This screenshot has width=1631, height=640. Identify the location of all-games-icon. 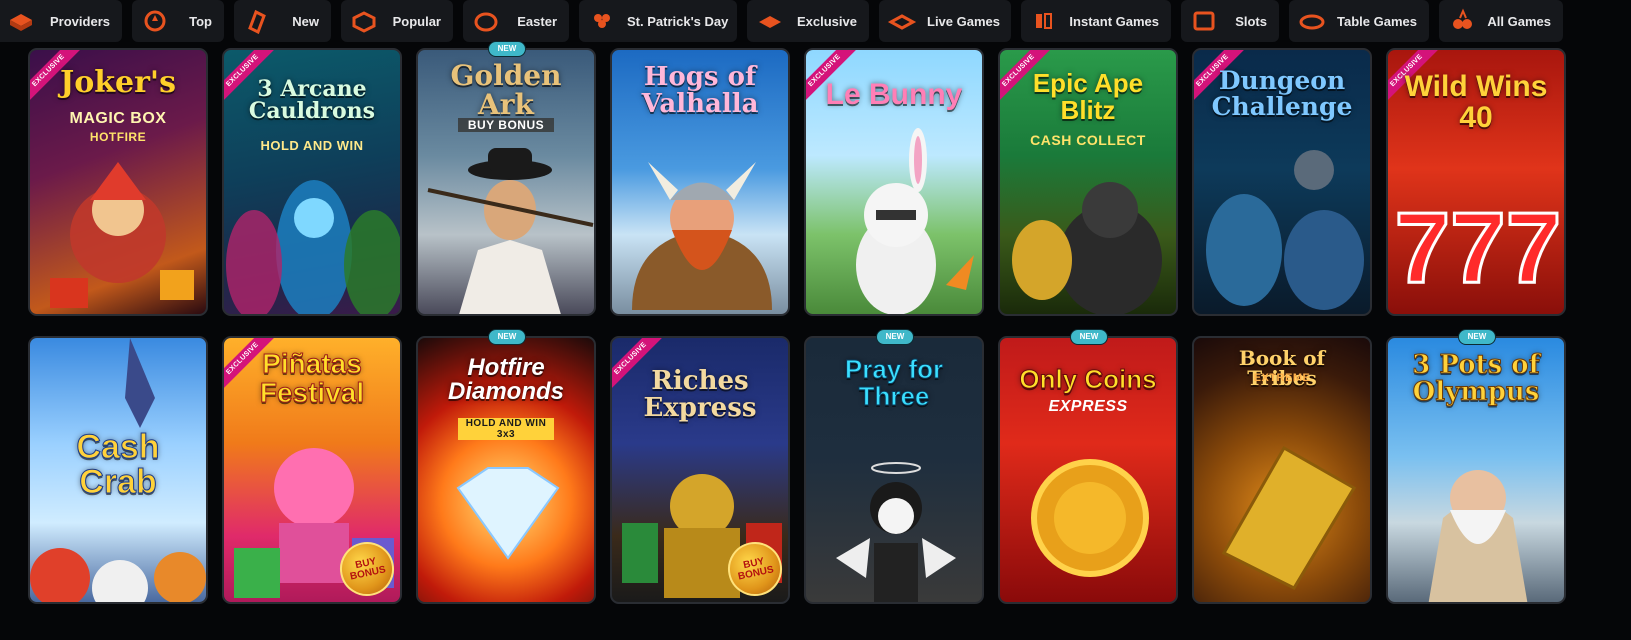
(1462, 21).